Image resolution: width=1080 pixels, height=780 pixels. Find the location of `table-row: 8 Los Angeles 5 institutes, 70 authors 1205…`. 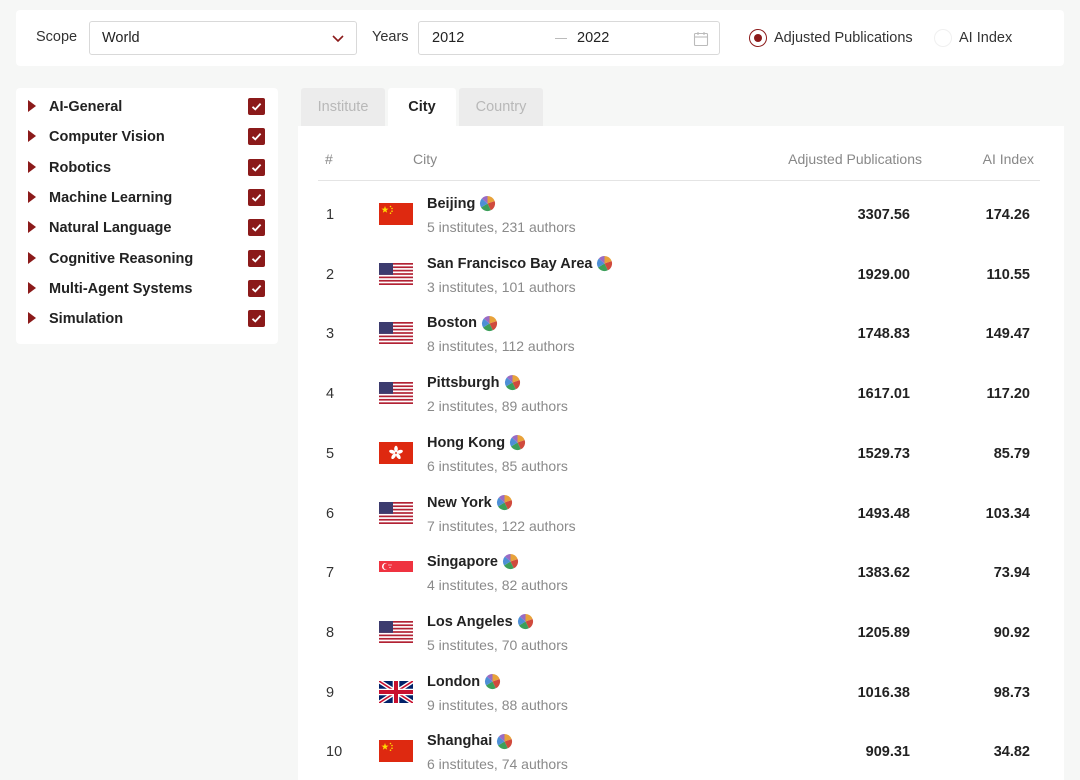

table-row: 8 Los Angeles 5 institutes, 70 authors 1205… is located at coordinates (681, 628).